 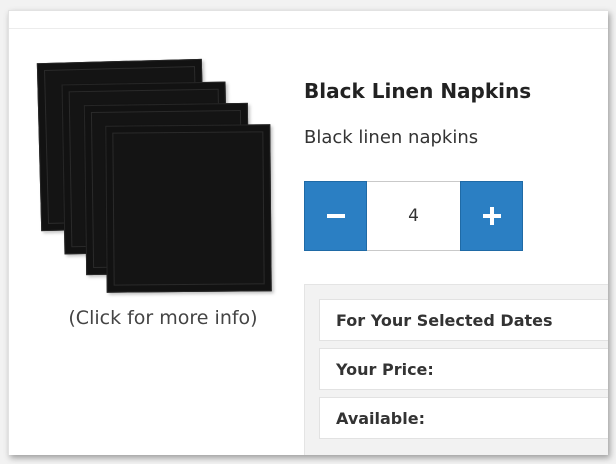 I want to click on decrement-button, so click(x=335, y=216).